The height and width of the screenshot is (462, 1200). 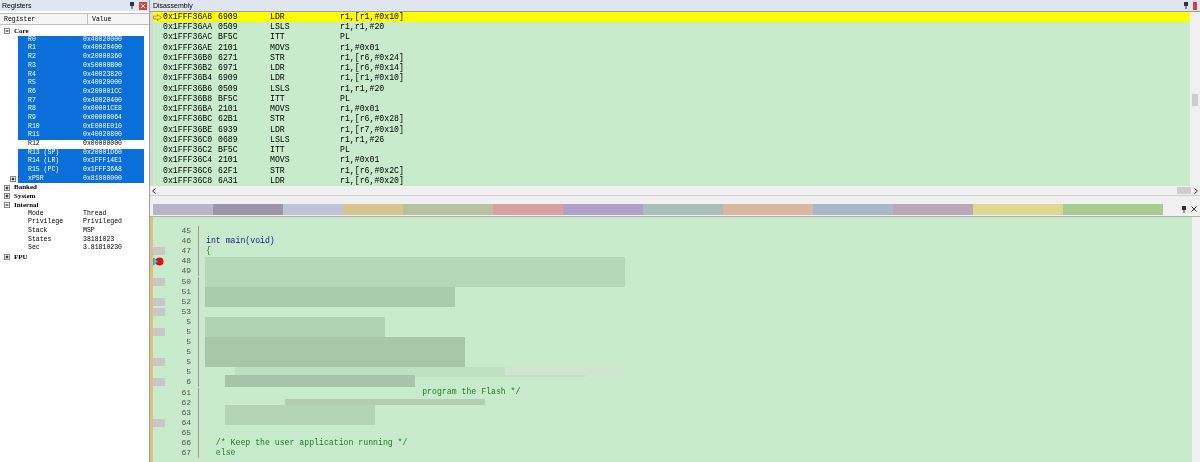 I want to click on close-icon, so click(x=1194, y=209).